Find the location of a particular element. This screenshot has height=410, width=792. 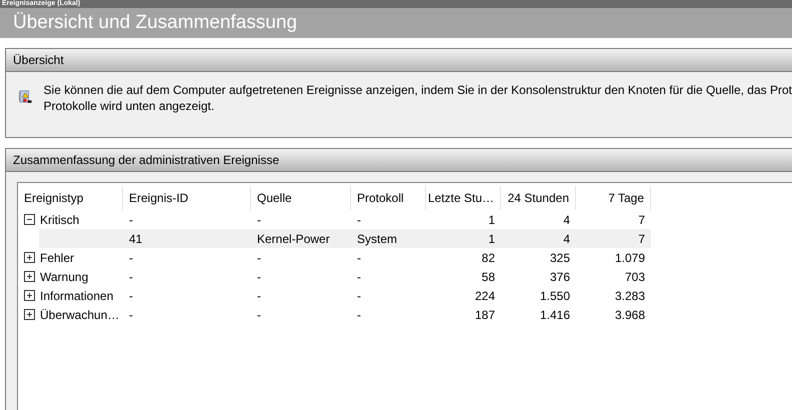

table-cell-text: Kernel-Power is located at coordinates (293, 239).